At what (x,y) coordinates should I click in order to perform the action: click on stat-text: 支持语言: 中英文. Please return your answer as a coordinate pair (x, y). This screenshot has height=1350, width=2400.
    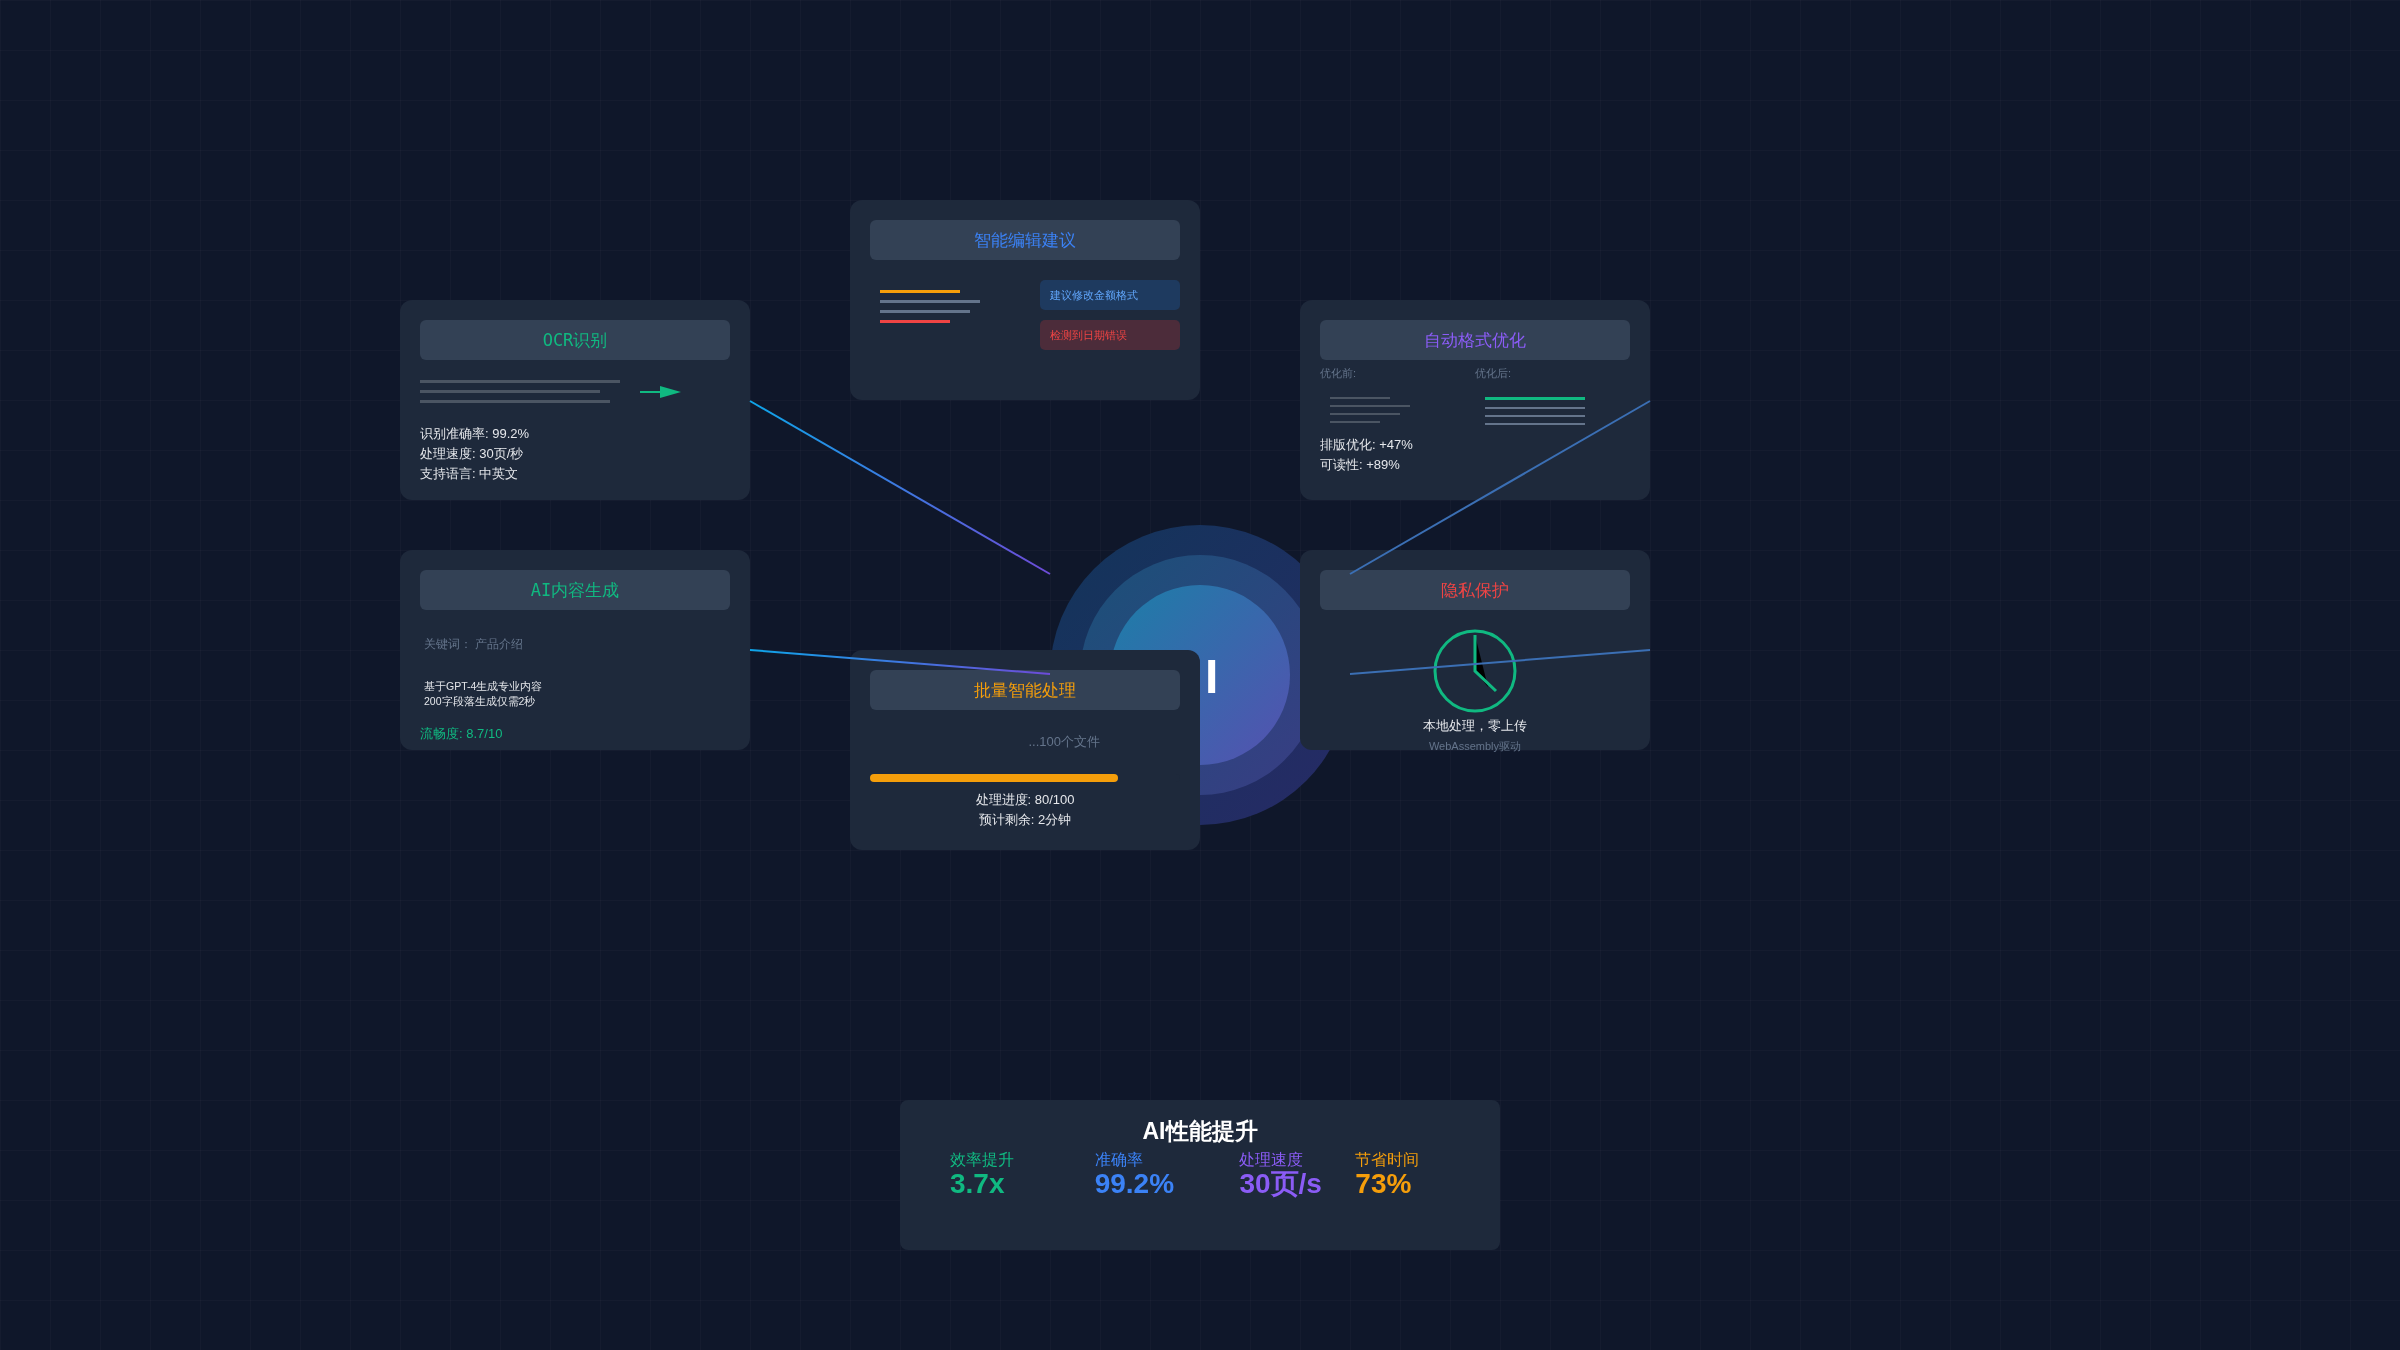
    Looking at the image, I should click on (469, 474).